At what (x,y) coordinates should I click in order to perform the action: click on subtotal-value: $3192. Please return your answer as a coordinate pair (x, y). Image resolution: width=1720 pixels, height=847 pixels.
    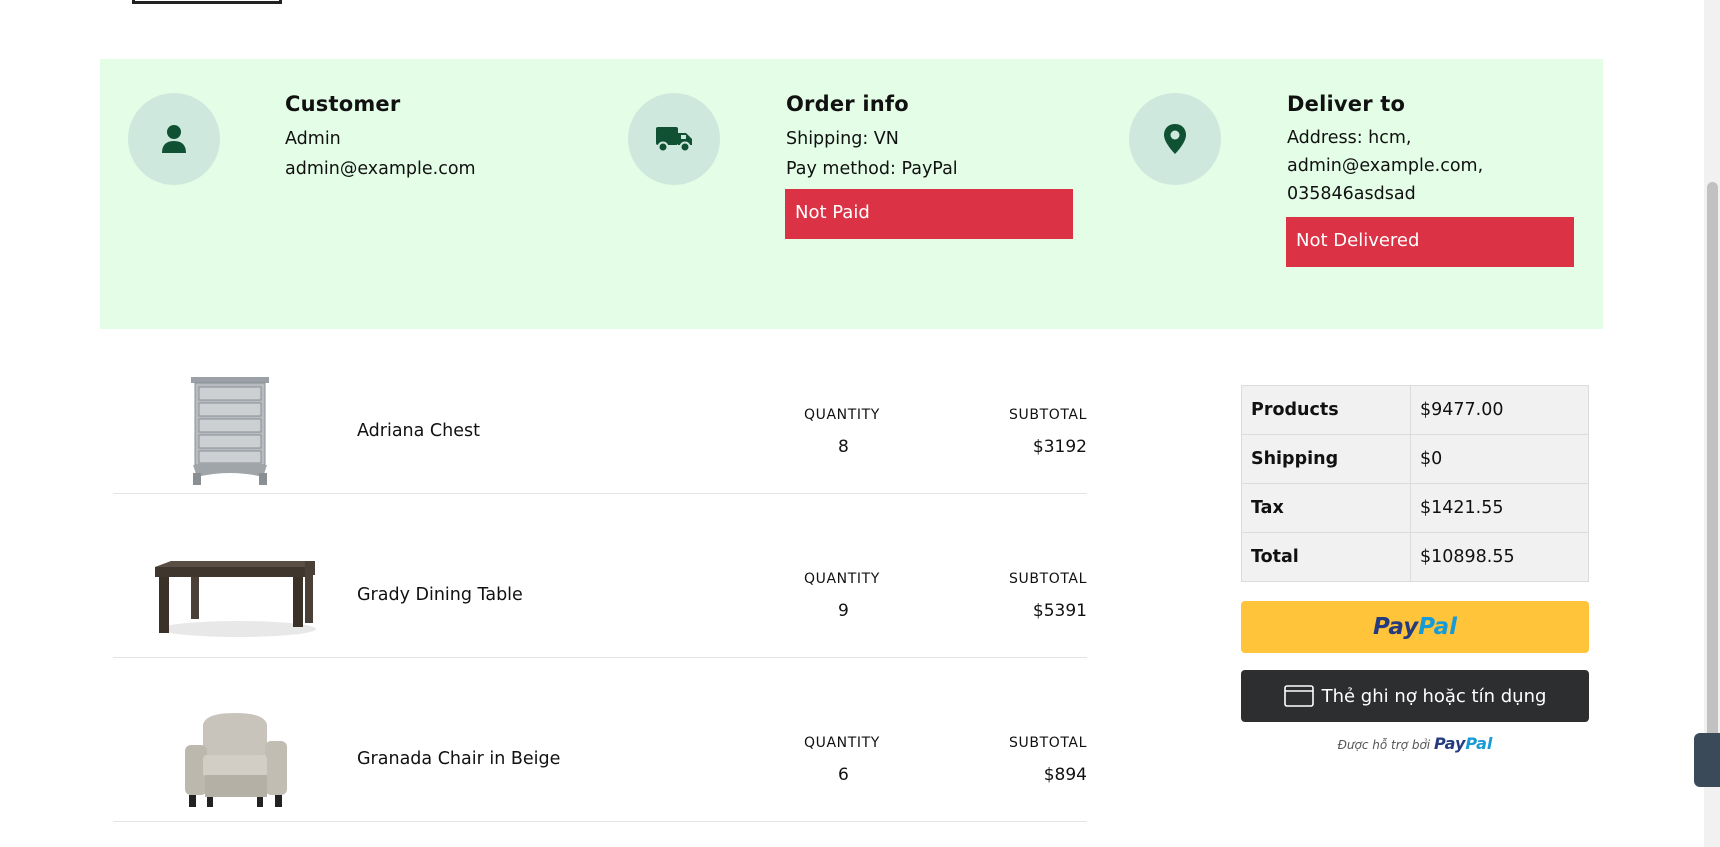
    Looking at the image, I should click on (1059, 447).